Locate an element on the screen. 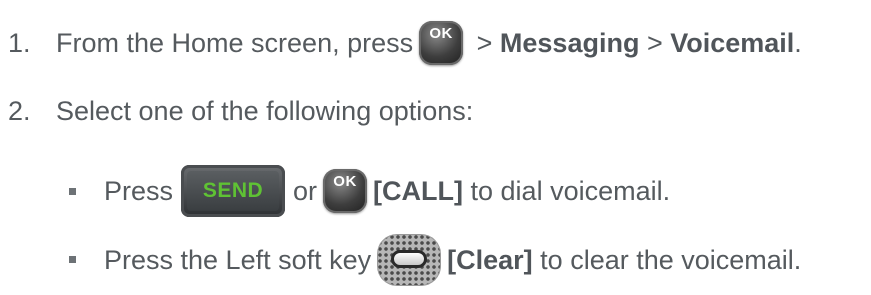  option-text: to clear the voicemail. is located at coordinates (667, 259).